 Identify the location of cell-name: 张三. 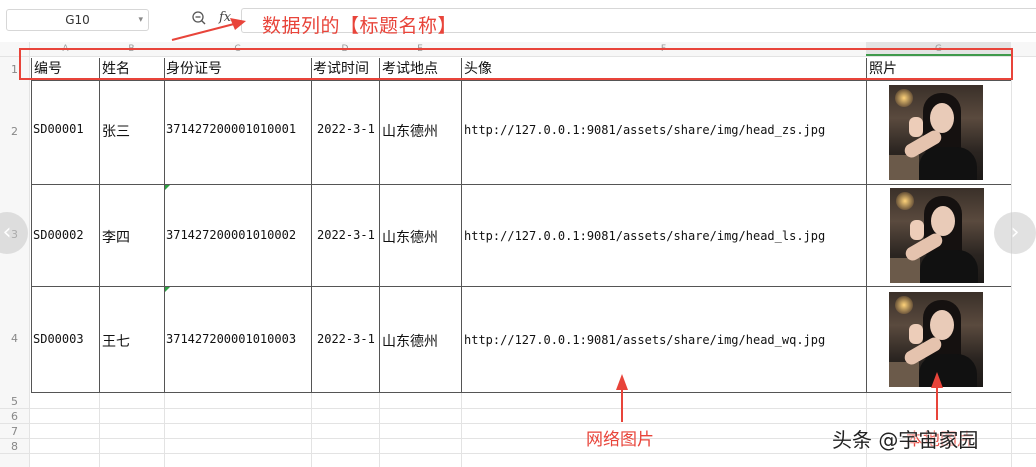
(133, 131).